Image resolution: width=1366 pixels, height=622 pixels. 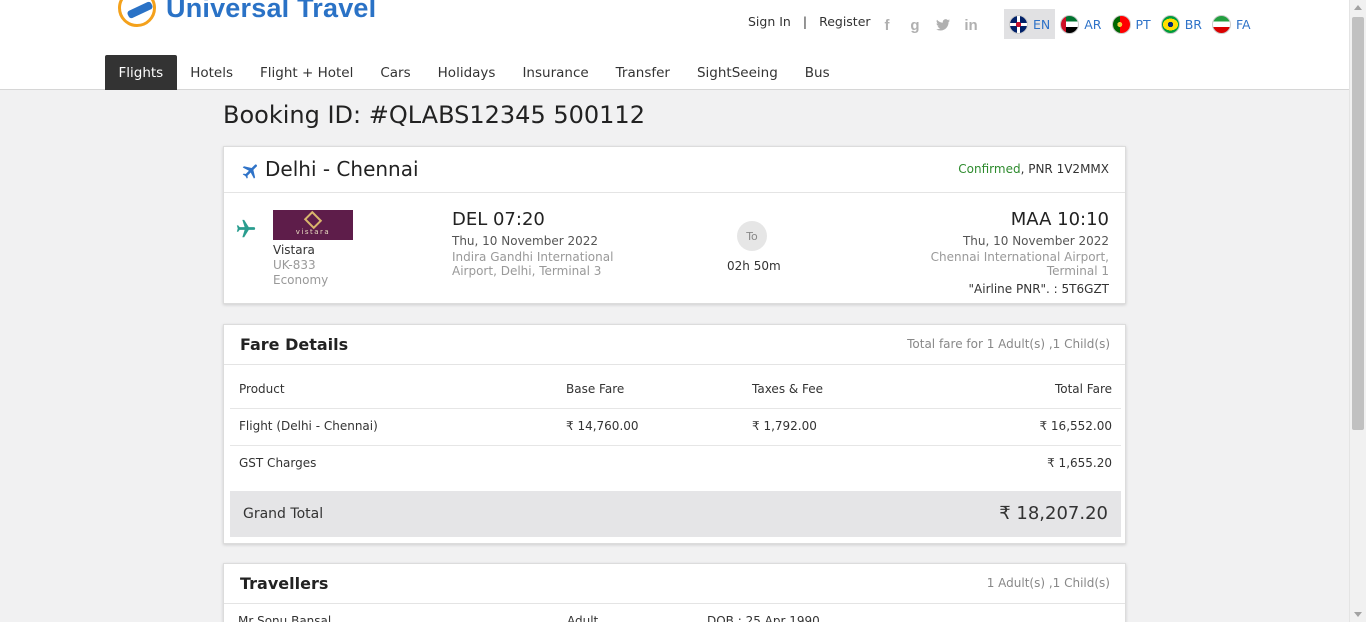 I want to click on cell-total: ₹ 1,655.20, so click(x=1079, y=463).